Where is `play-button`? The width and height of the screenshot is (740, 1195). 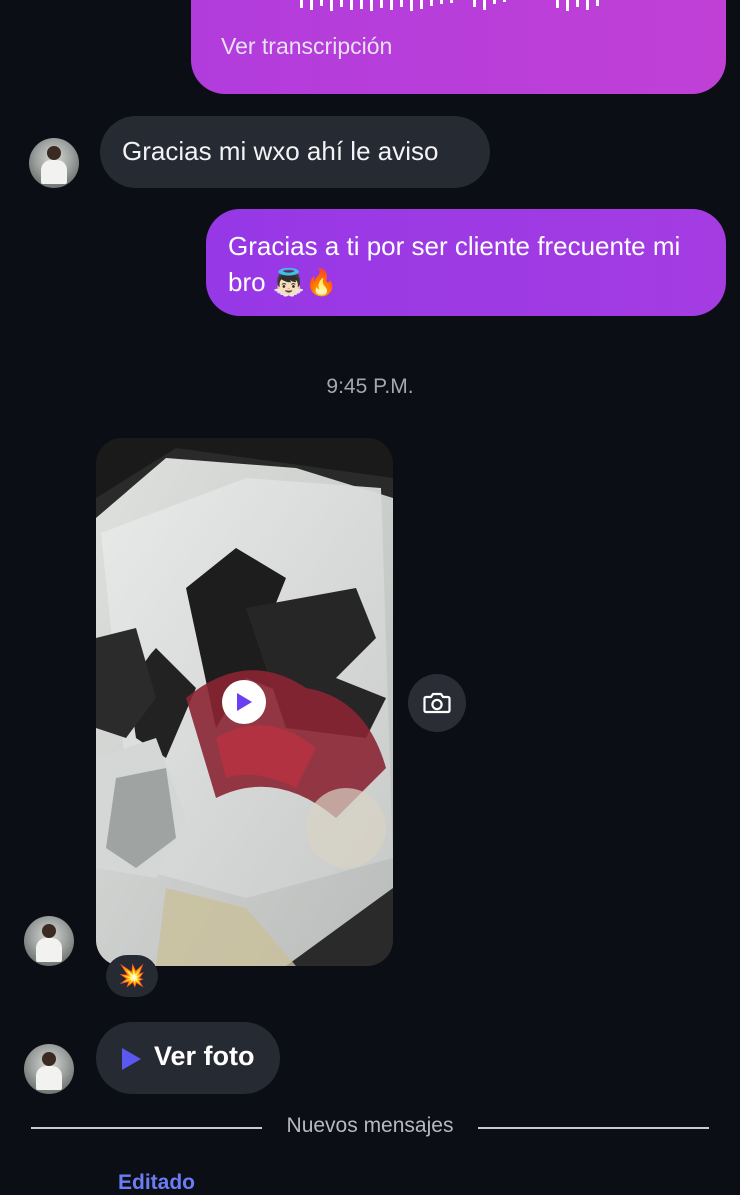 play-button is located at coordinates (244, 702).